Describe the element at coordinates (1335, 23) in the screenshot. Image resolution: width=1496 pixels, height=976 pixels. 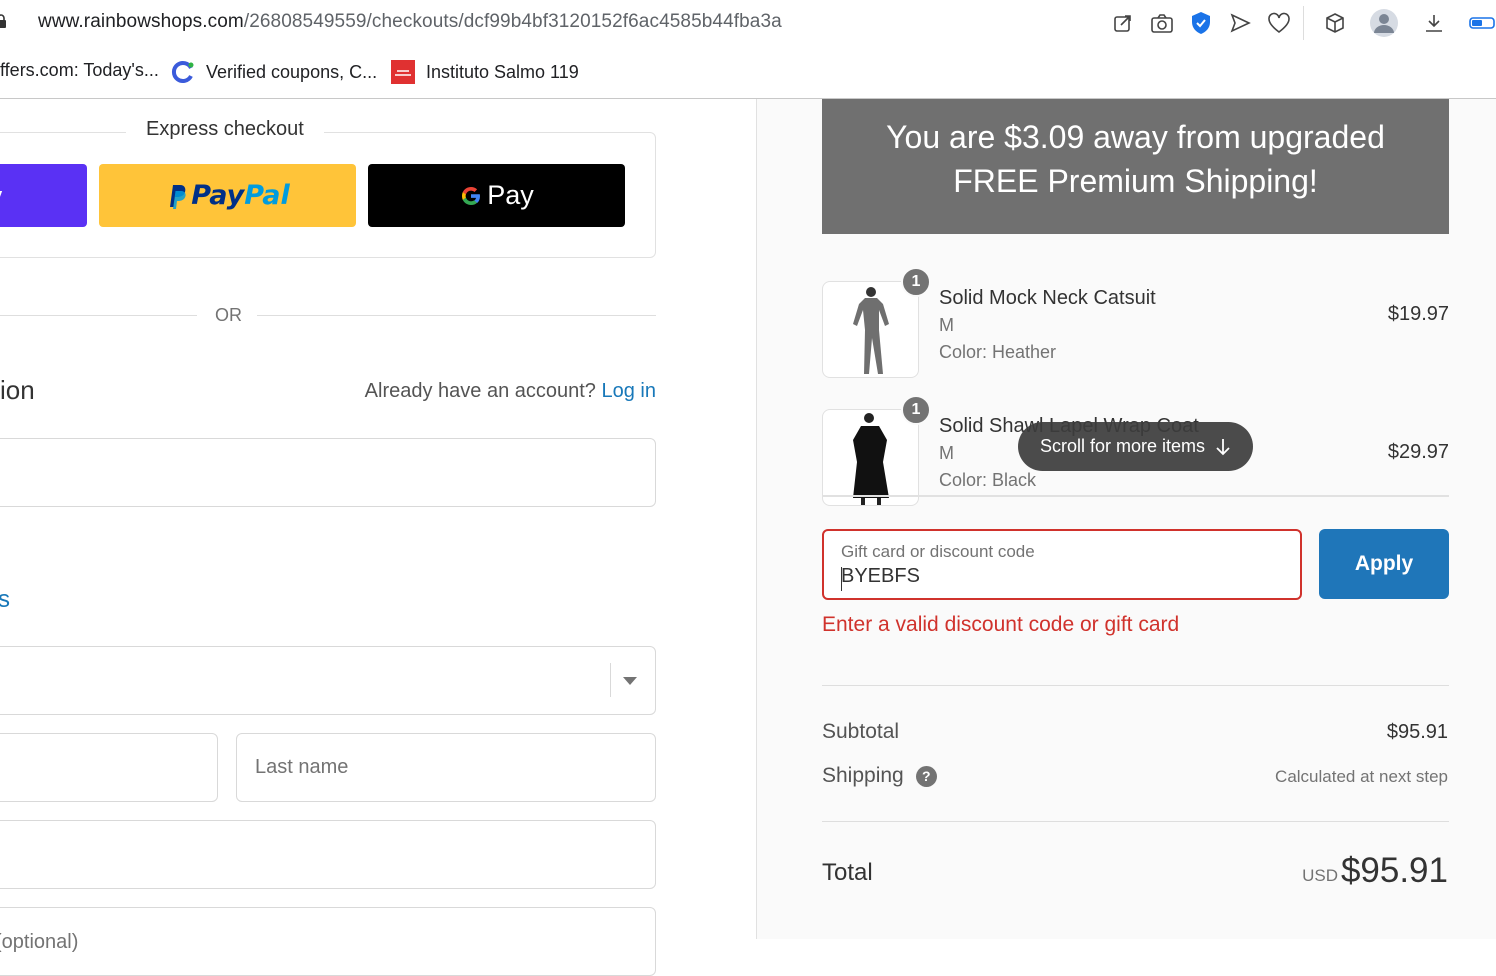
I see `cube-icon` at that location.